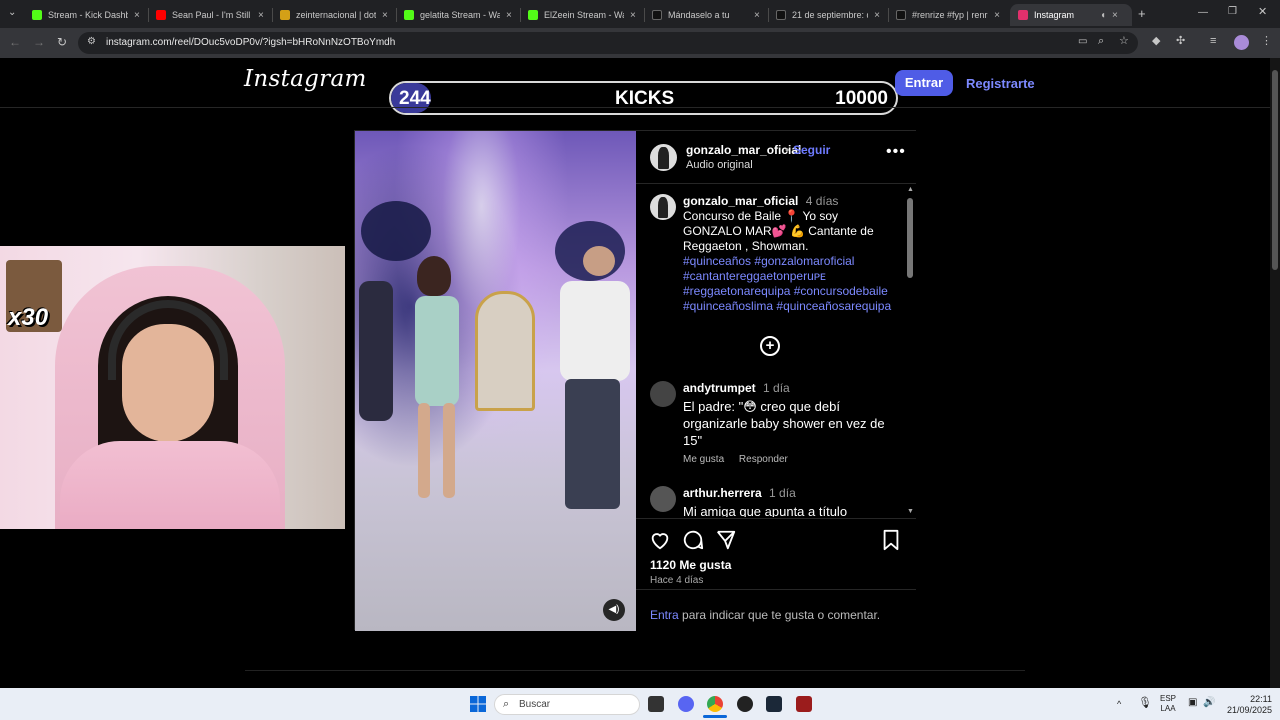  Describe the element at coordinates (774, 704) in the screenshot. I see `steam-icon` at that location.